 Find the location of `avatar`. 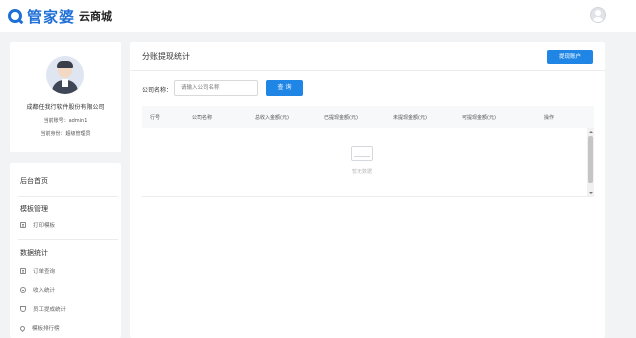

avatar is located at coordinates (65, 75).